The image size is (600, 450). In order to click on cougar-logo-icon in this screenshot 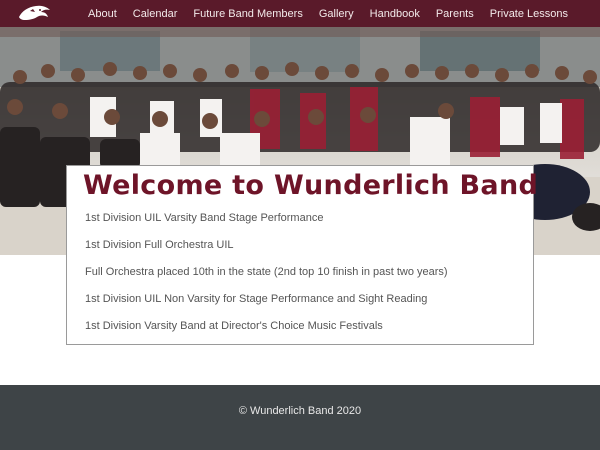, I will do `click(34, 13)`.